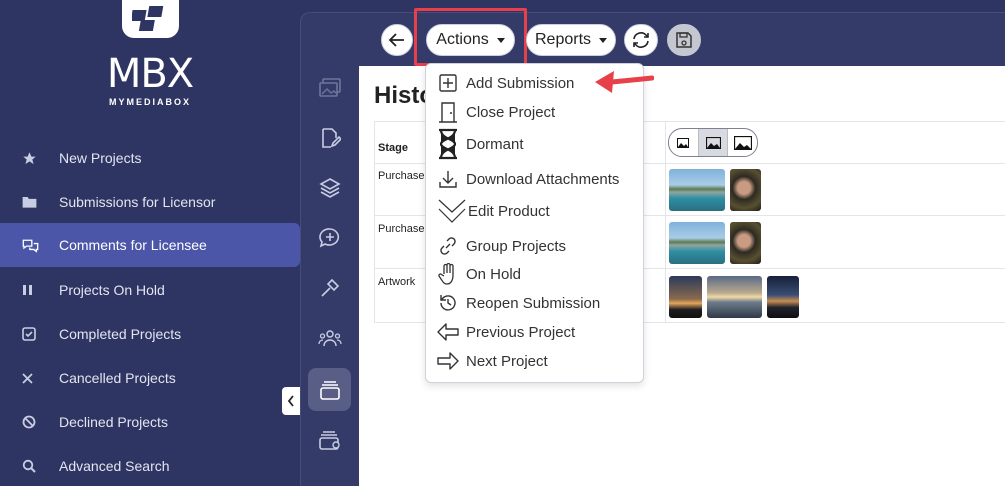 This screenshot has height=486, width=1005. I want to click on sidebar-item-comments-for-licensee: Comments for Licensee, so click(150, 245).